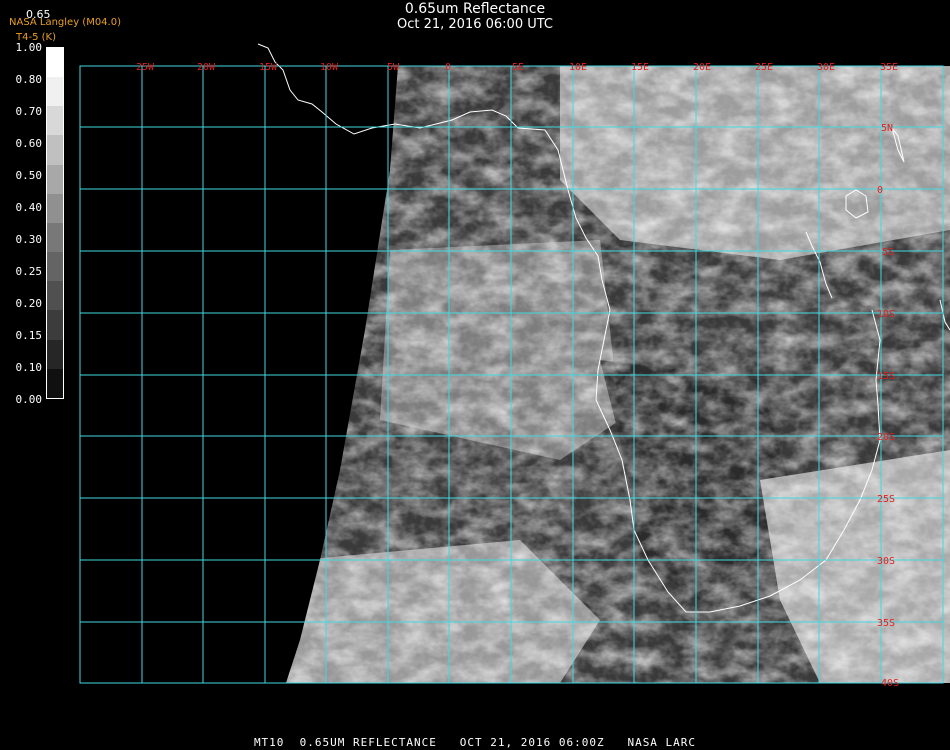 The height and width of the screenshot is (750, 950). What do you see at coordinates (29, 207) in the screenshot?
I see `colorbar-tick: 0.40` at bounding box center [29, 207].